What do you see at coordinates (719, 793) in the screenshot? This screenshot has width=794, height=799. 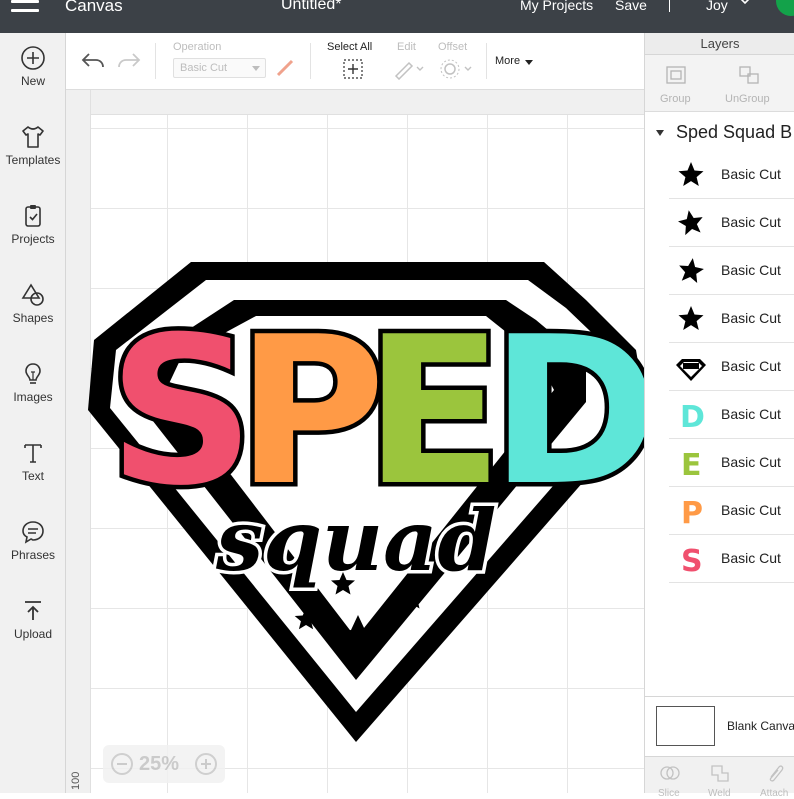 I see `weld-button: Weld` at bounding box center [719, 793].